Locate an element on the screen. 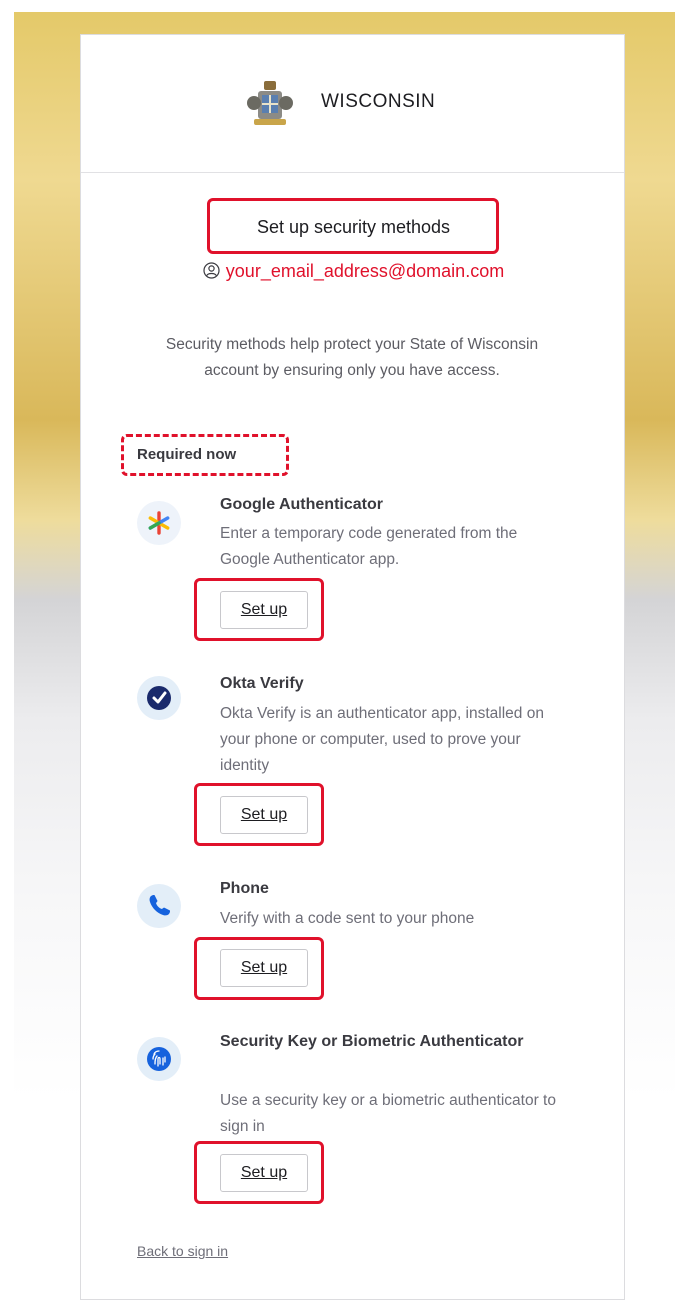 The image size is (675, 1312). user-email: your_email_address@domain.com is located at coordinates (365, 271).